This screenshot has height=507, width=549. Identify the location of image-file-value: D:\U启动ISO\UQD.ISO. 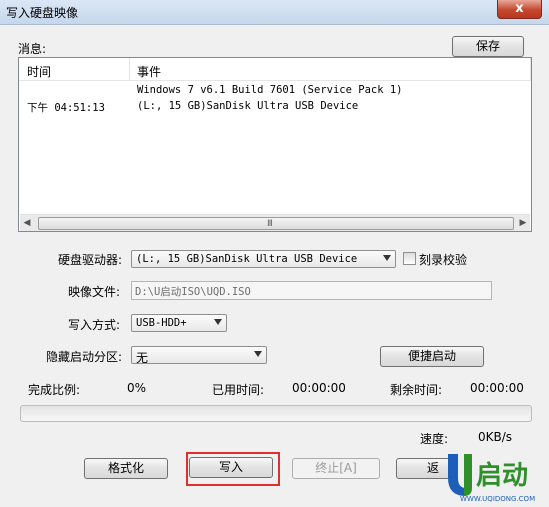
(193, 292).